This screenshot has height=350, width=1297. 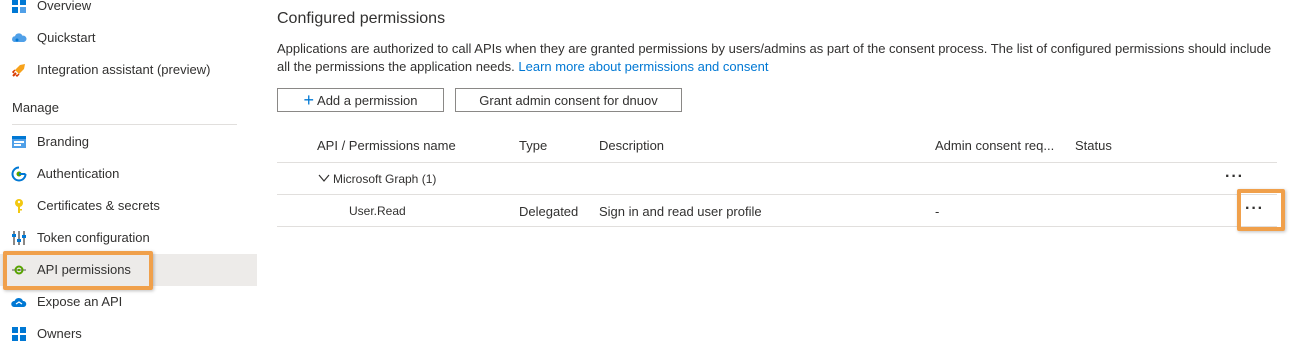 I want to click on add-permission-button: + Add a permission, so click(x=360, y=100).